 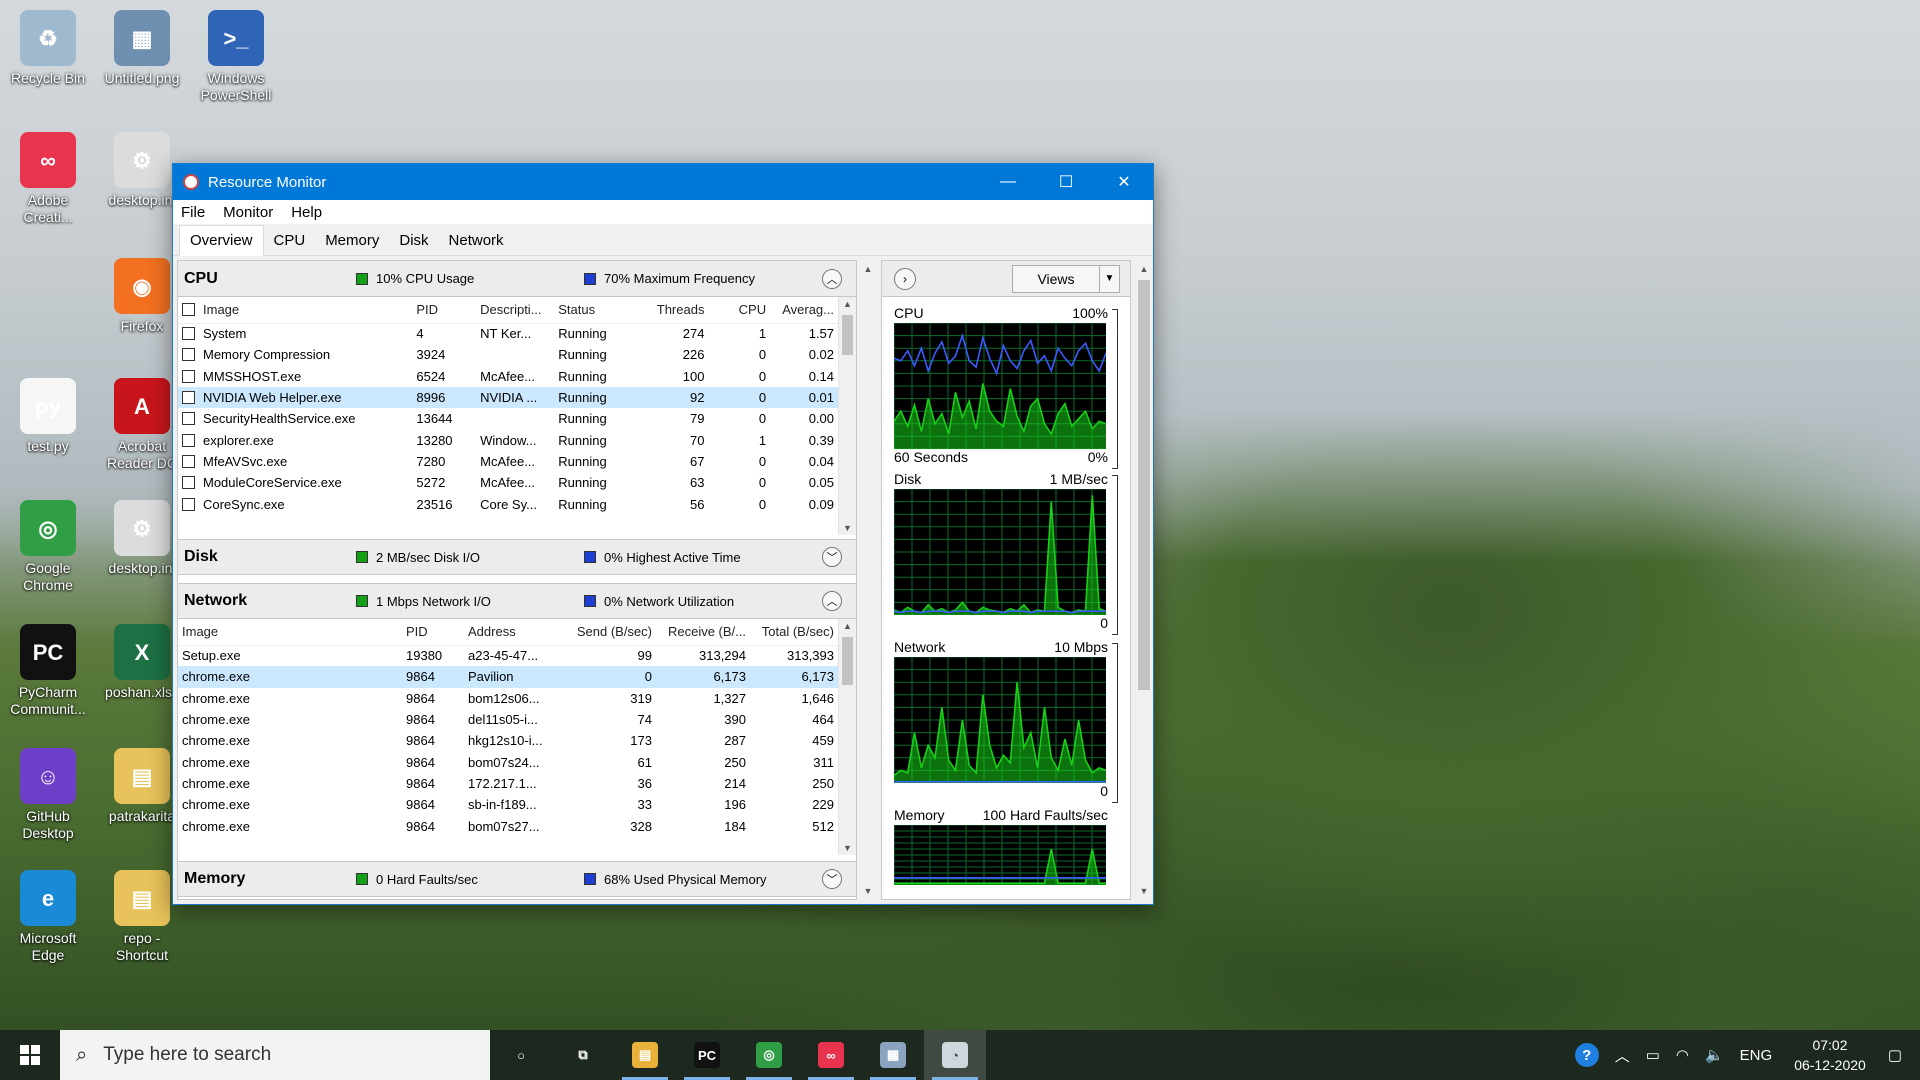 What do you see at coordinates (905, 278) in the screenshot?
I see `chevron-right-icon: ›` at bounding box center [905, 278].